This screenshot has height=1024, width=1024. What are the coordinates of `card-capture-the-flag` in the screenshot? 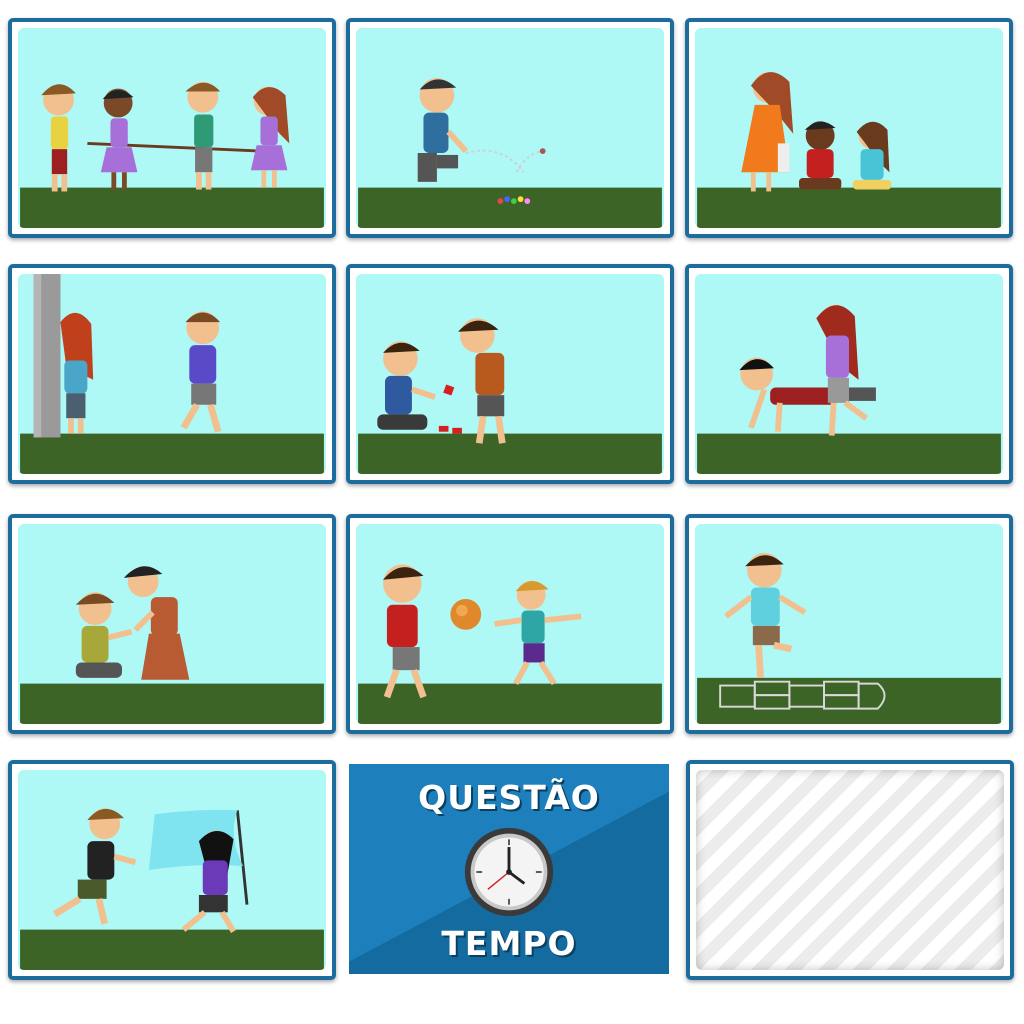 It's located at (172, 870).